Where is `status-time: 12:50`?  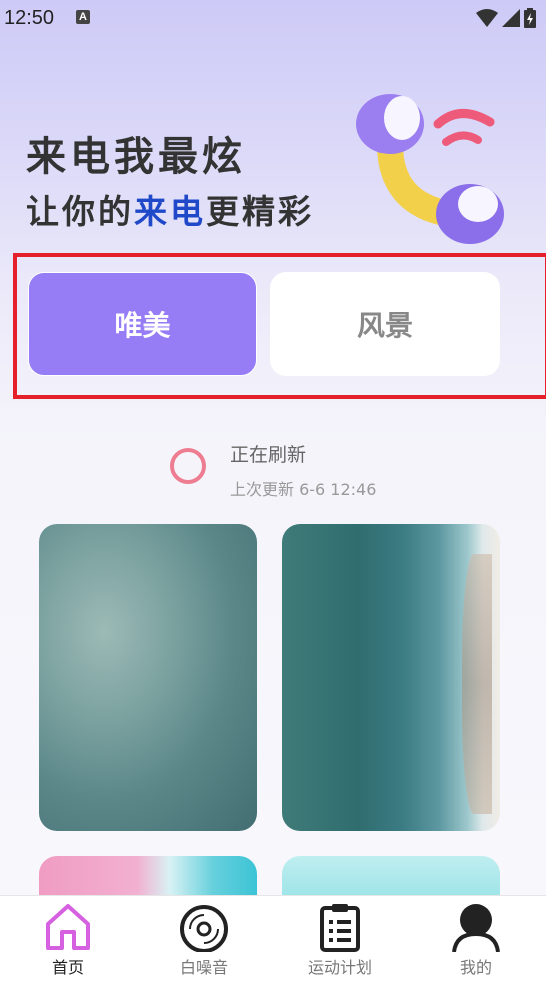
status-time: 12:50 is located at coordinates (29, 18).